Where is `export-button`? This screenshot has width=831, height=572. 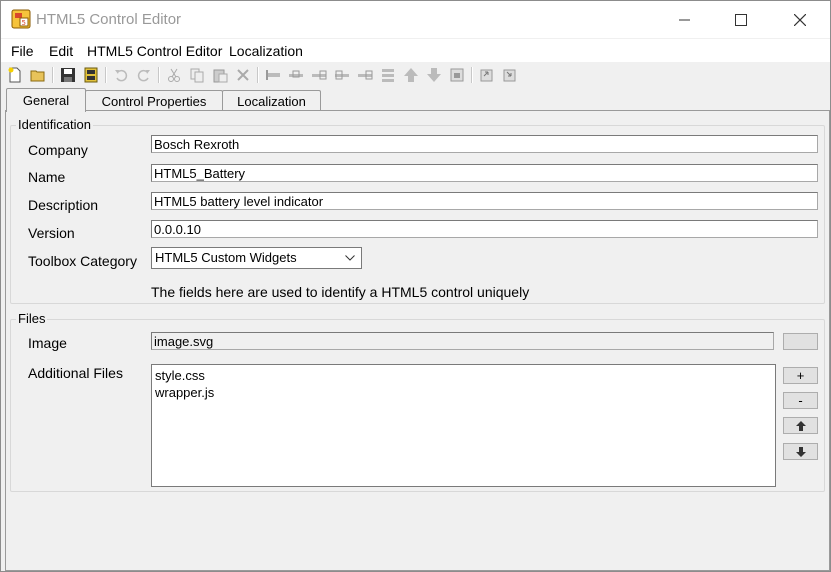 export-button is located at coordinates (510, 75).